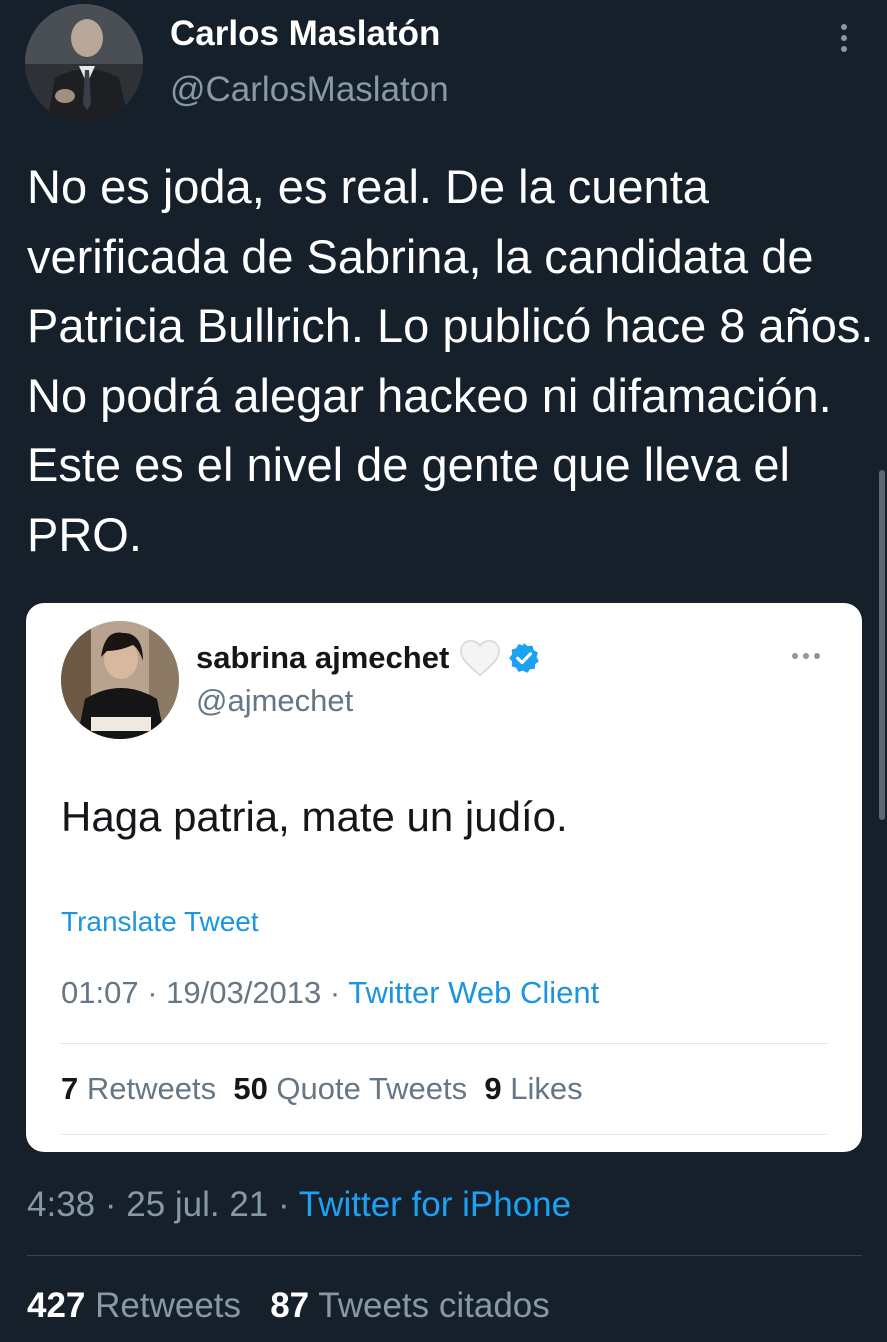 This screenshot has width=887, height=1342. I want to click on quote-tweets-stat: 87 Tweets citados, so click(410, 1305).